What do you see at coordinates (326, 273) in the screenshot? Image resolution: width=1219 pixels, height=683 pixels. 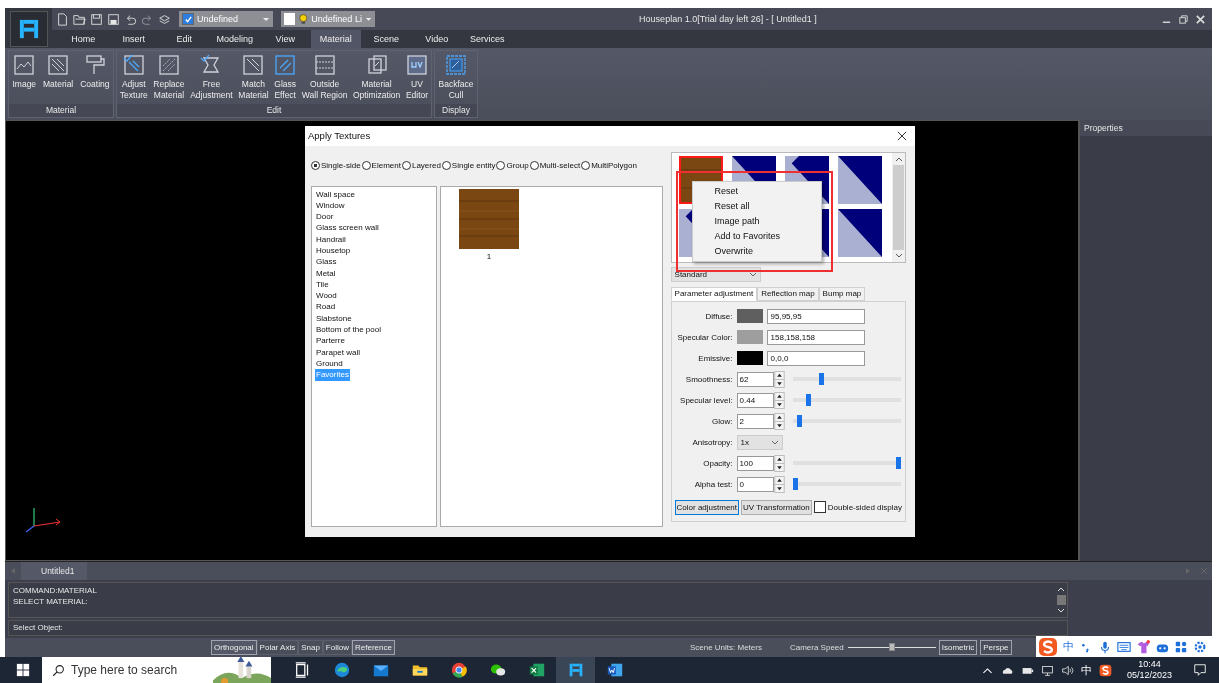 I see `list-item: Metal` at bounding box center [326, 273].